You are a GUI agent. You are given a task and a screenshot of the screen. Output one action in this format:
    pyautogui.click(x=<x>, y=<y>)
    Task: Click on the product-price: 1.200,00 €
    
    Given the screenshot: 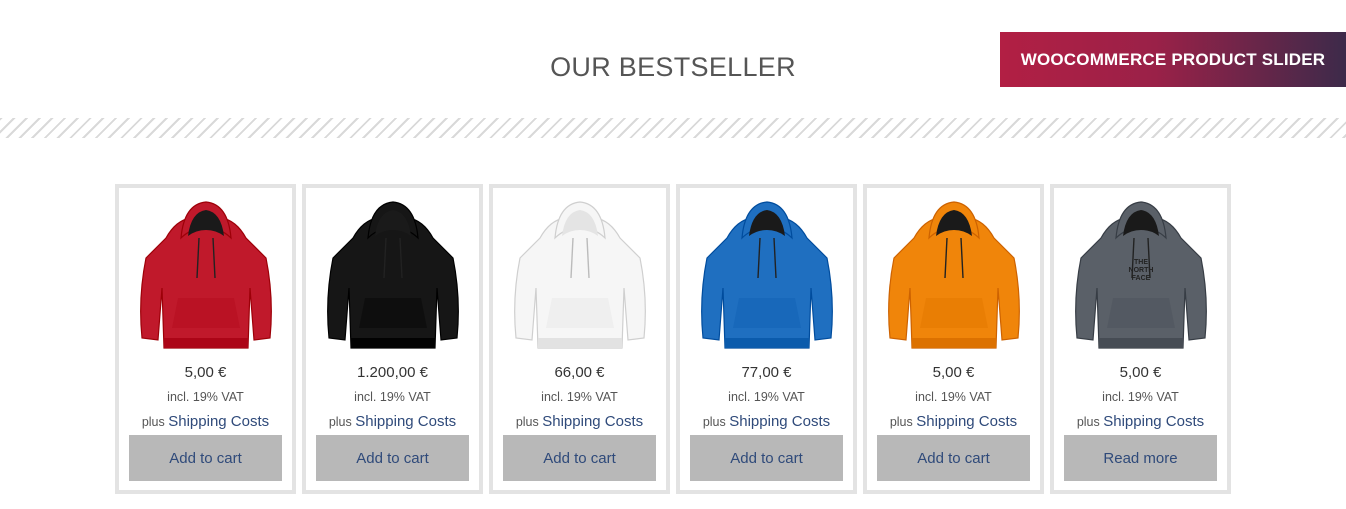 What is the action you would take?
    pyautogui.click(x=392, y=372)
    